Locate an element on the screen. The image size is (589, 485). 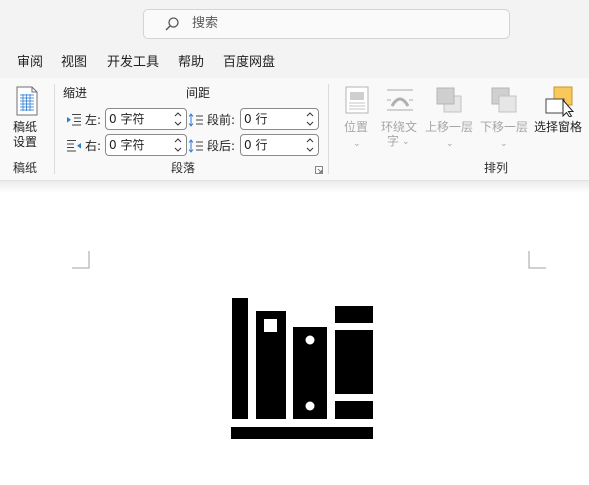
search-icon is located at coordinates (172, 24).